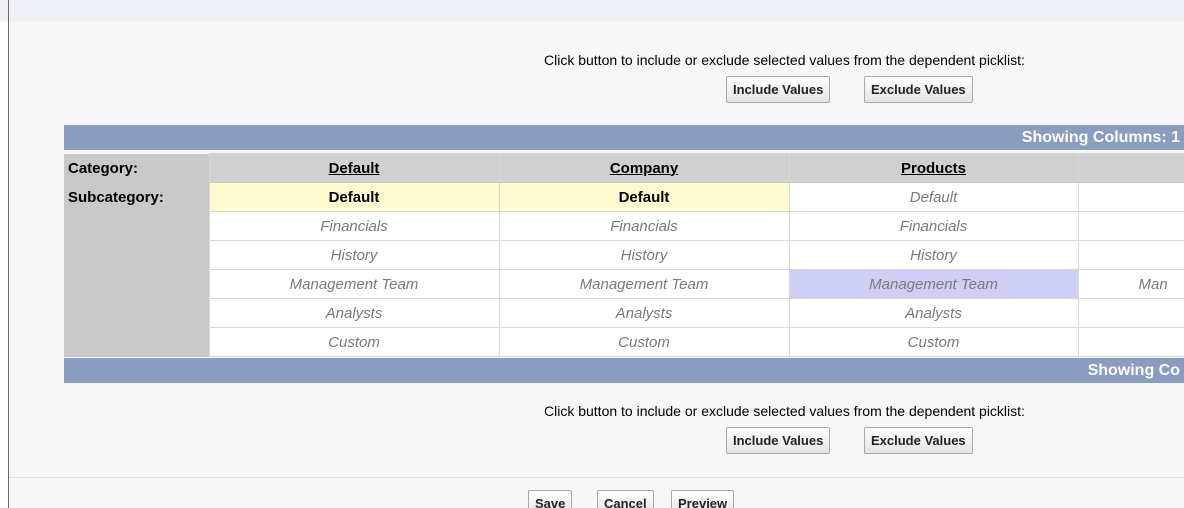 The image size is (1184, 508). I want to click on include-values-button-bottom: Include Values, so click(778, 440).